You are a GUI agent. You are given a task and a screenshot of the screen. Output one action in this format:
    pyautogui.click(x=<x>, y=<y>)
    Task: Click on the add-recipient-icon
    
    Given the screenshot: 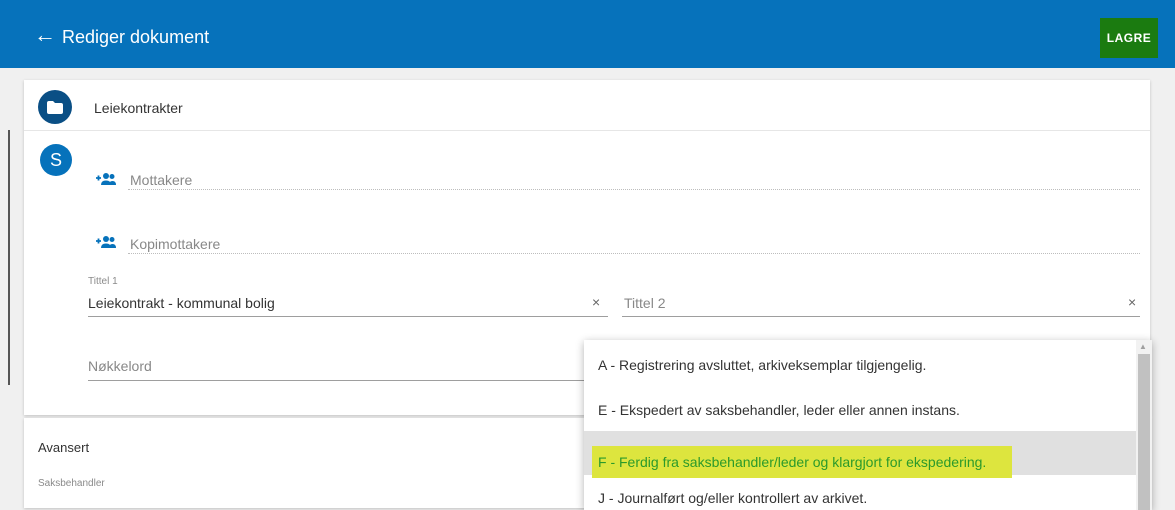 What is the action you would take?
    pyautogui.click(x=105, y=179)
    